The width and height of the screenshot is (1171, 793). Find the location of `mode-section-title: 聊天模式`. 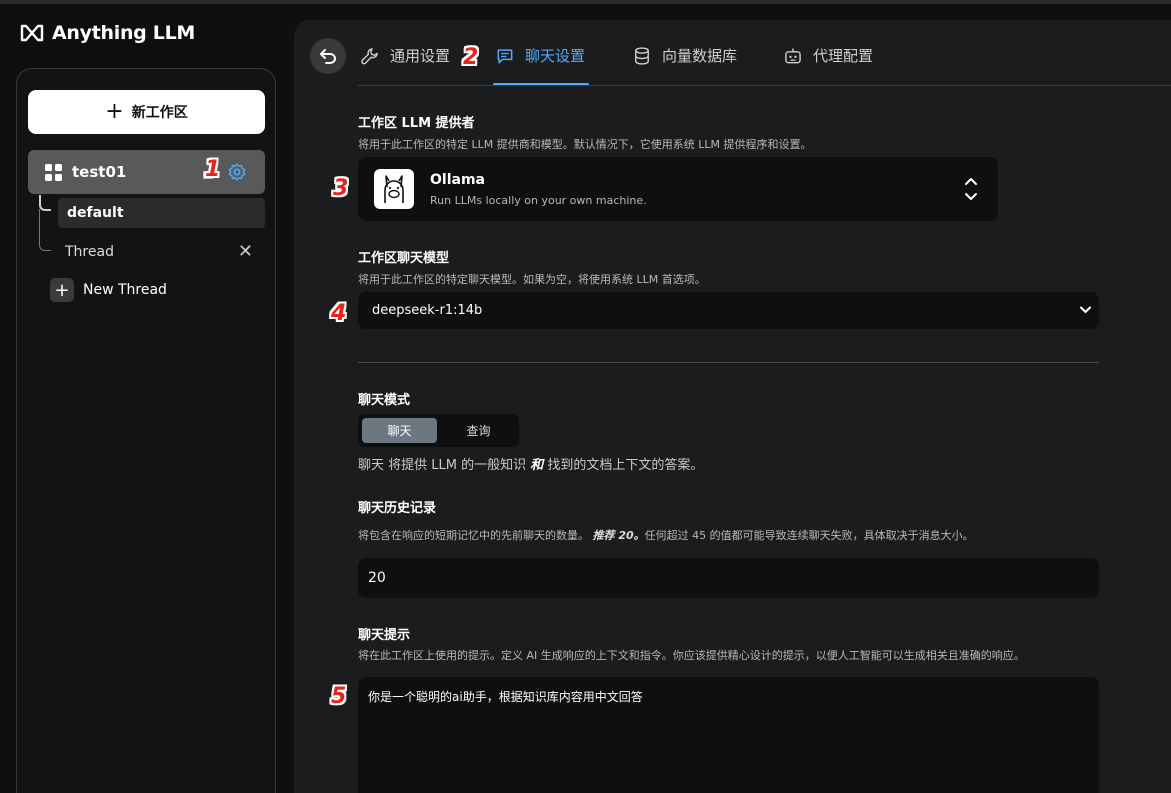

mode-section-title: 聊天模式 is located at coordinates (384, 400).